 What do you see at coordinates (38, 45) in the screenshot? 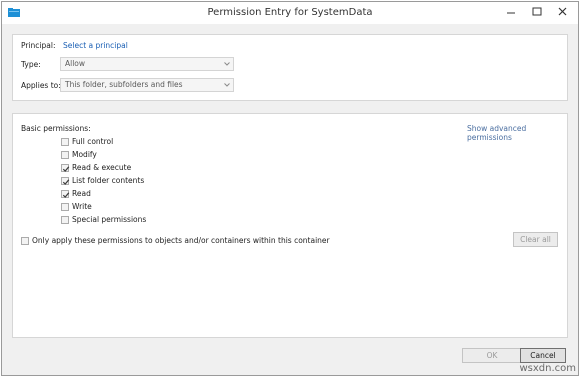
I see `principal-label: Principal:` at bounding box center [38, 45].